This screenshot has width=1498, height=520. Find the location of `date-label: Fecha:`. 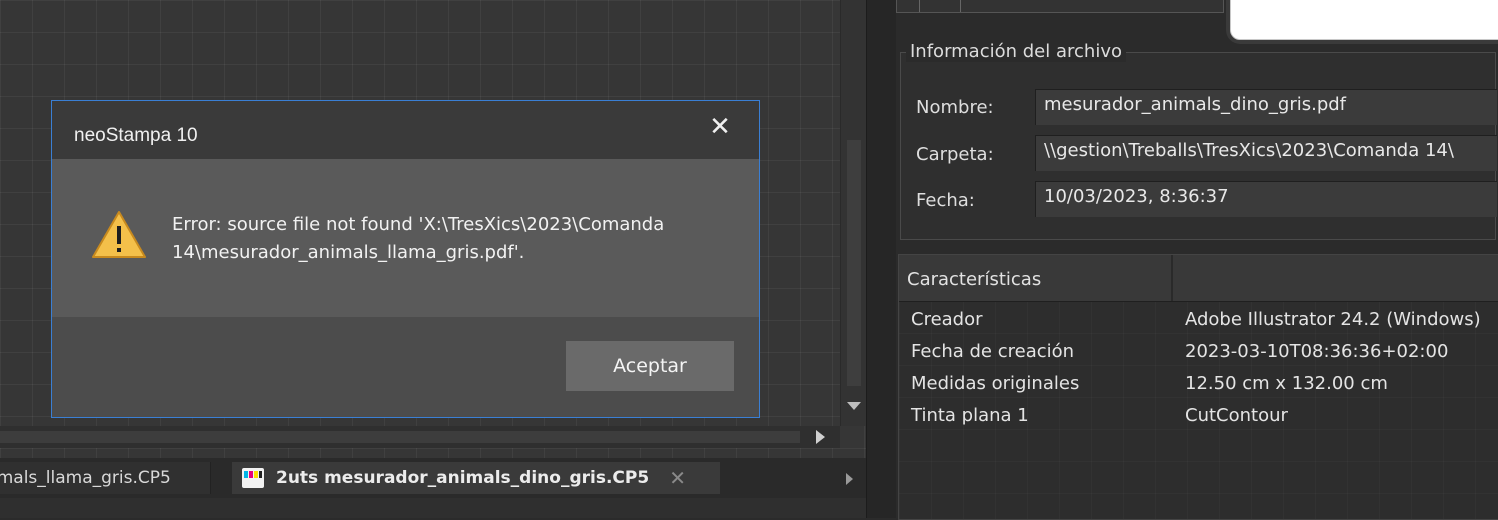

date-label: Fecha: is located at coordinates (945, 200).